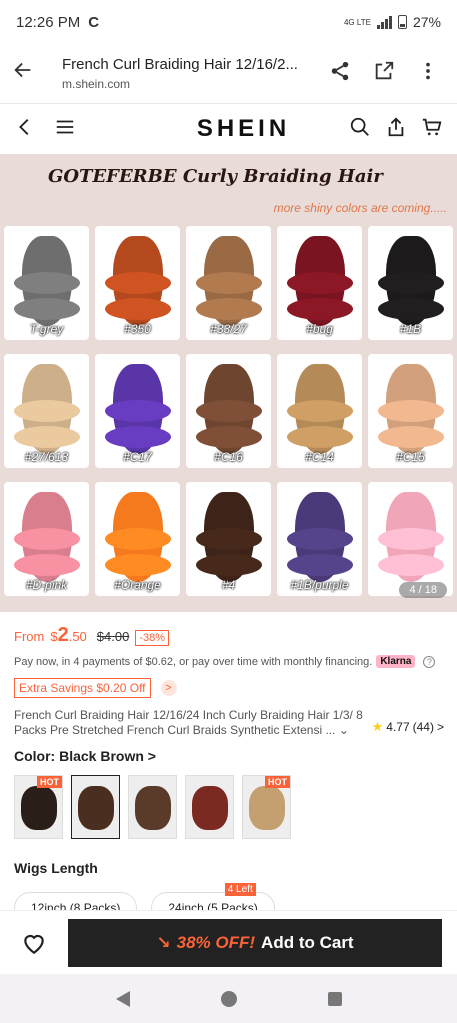 This screenshot has width=457, height=1023. I want to click on menu-icon, so click(65, 129).